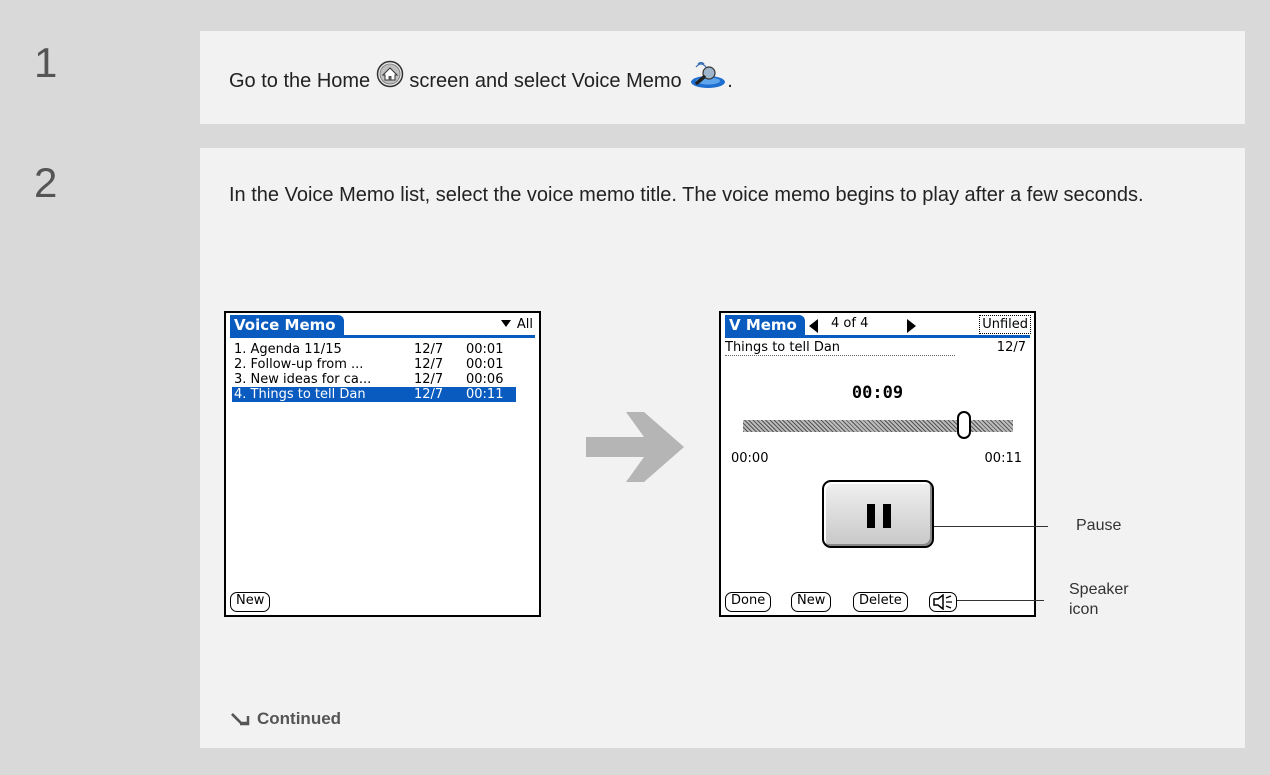  I want to click on step-1-text-after: ., so click(730, 80).